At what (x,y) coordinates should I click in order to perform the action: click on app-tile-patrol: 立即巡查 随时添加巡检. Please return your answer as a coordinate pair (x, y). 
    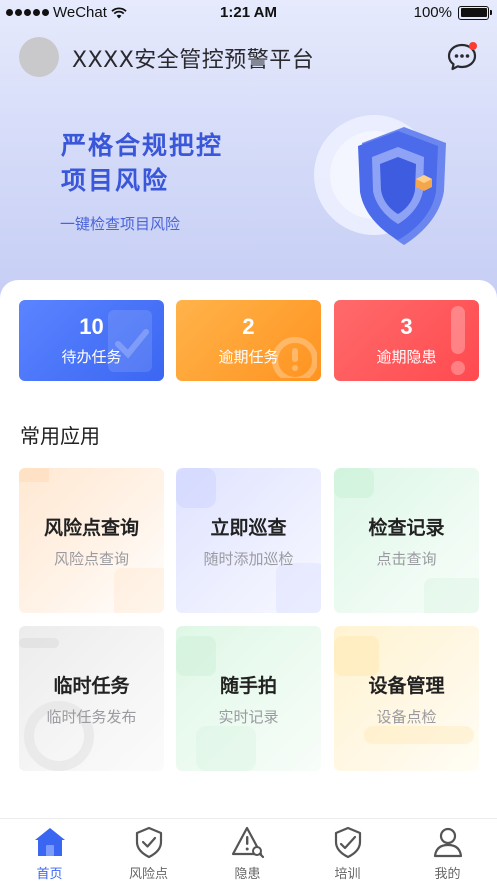
    Looking at the image, I should click on (248, 540).